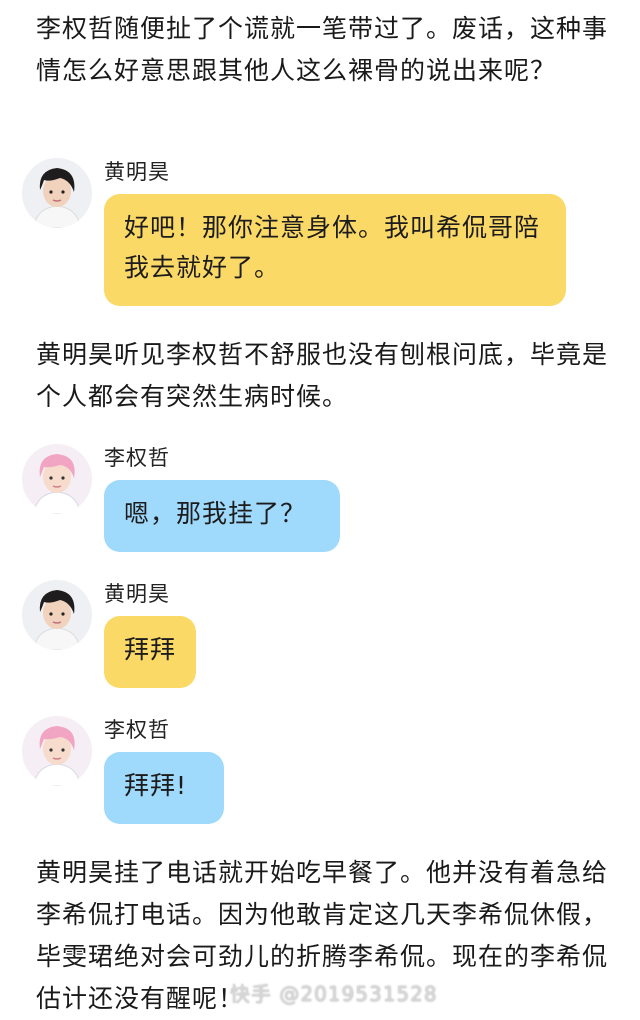  What do you see at coordinates (322, 375) in the screenshot?
I see `story-paragraph-2: 黄明昊听见李权哲不舒服也没有刨根问底，毕竟是个人都会有突然生病时候。` at bounding box center [322, 375].